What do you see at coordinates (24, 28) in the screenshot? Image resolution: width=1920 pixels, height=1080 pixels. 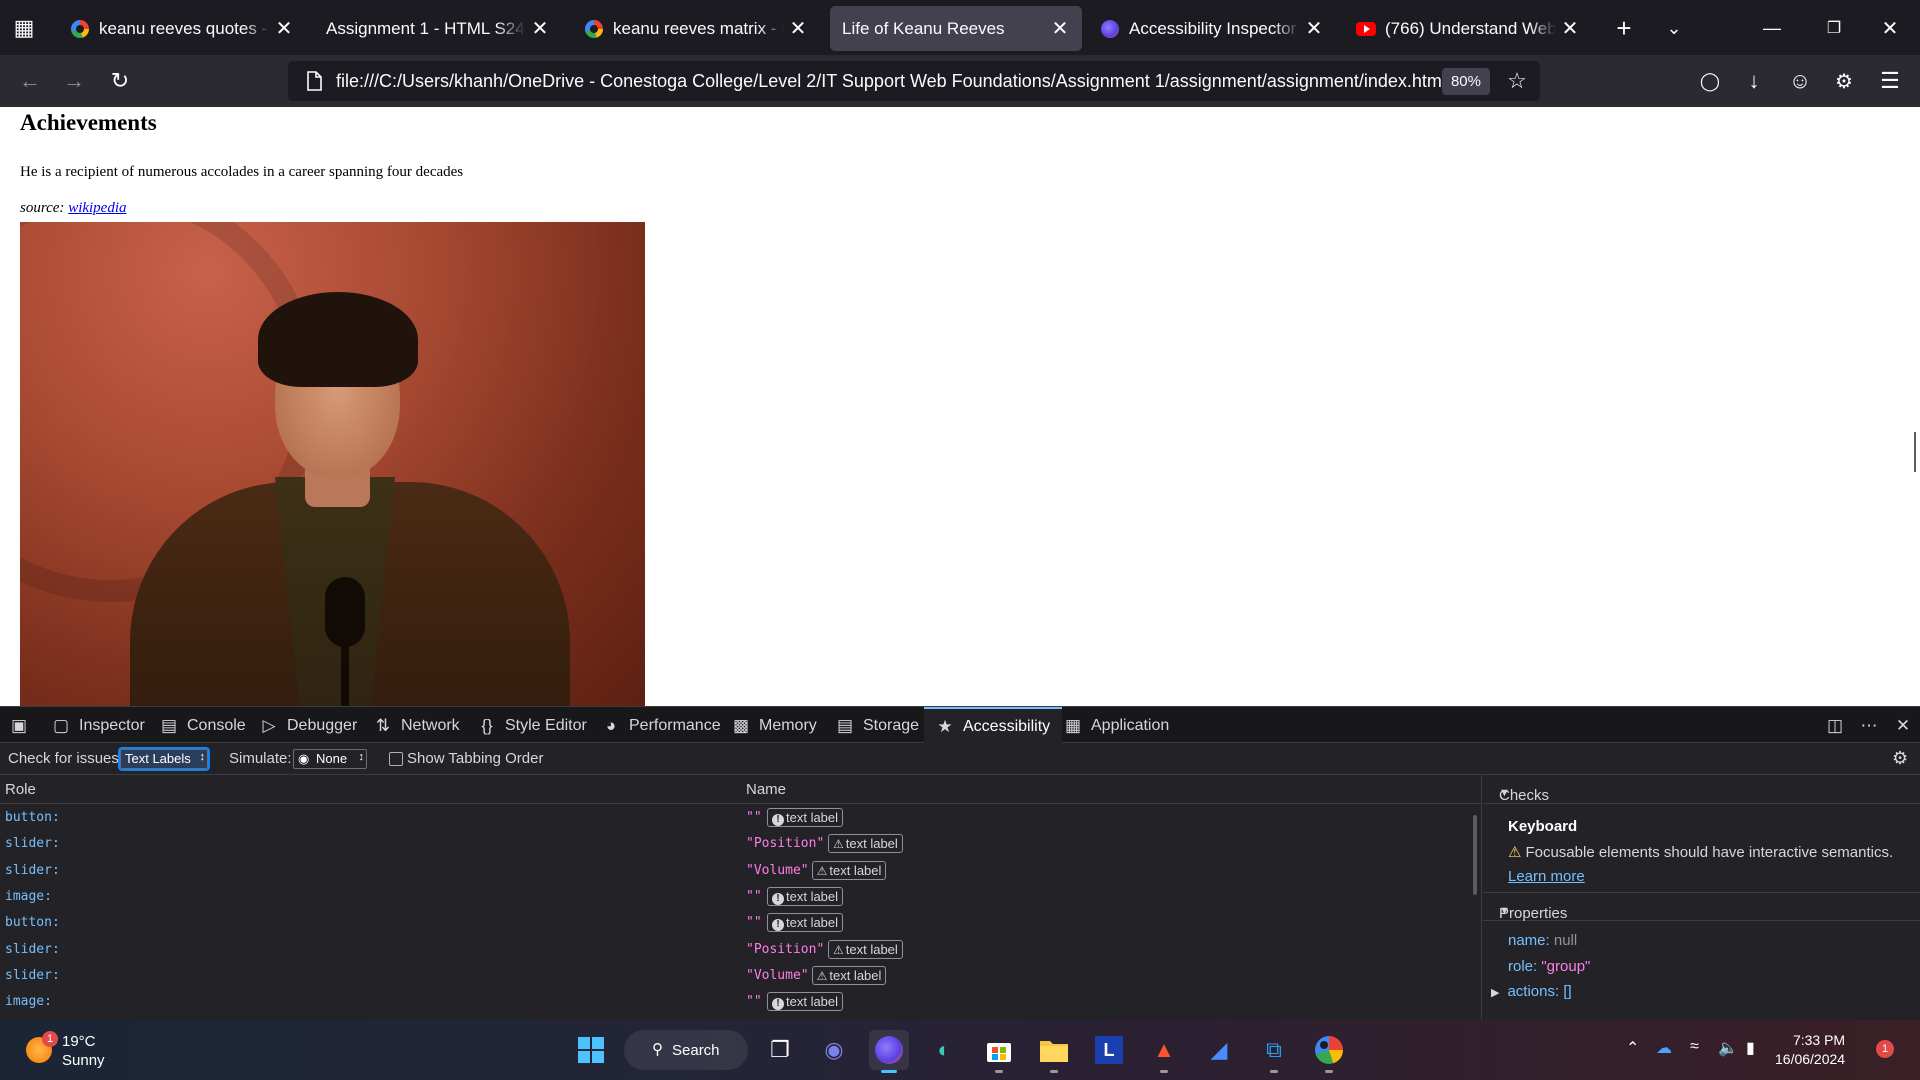 I see `tab-list-icon: ▦` at bounding box center [24, 28].